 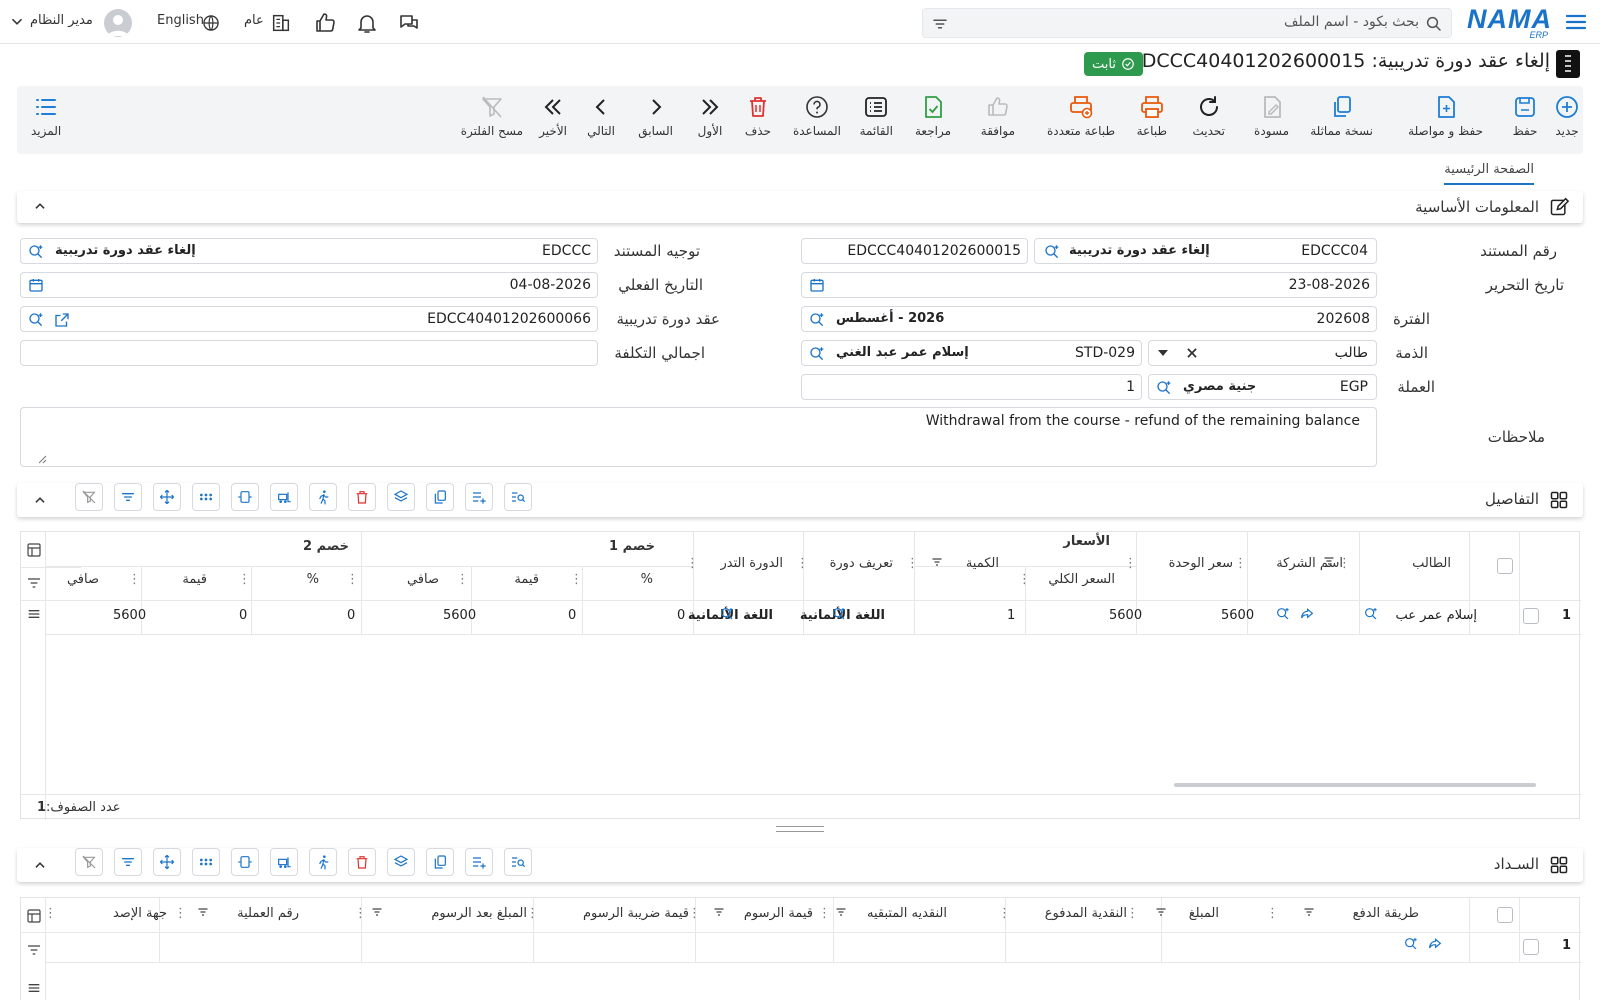 I want to click on move-icon, so click(x=167, y=862).